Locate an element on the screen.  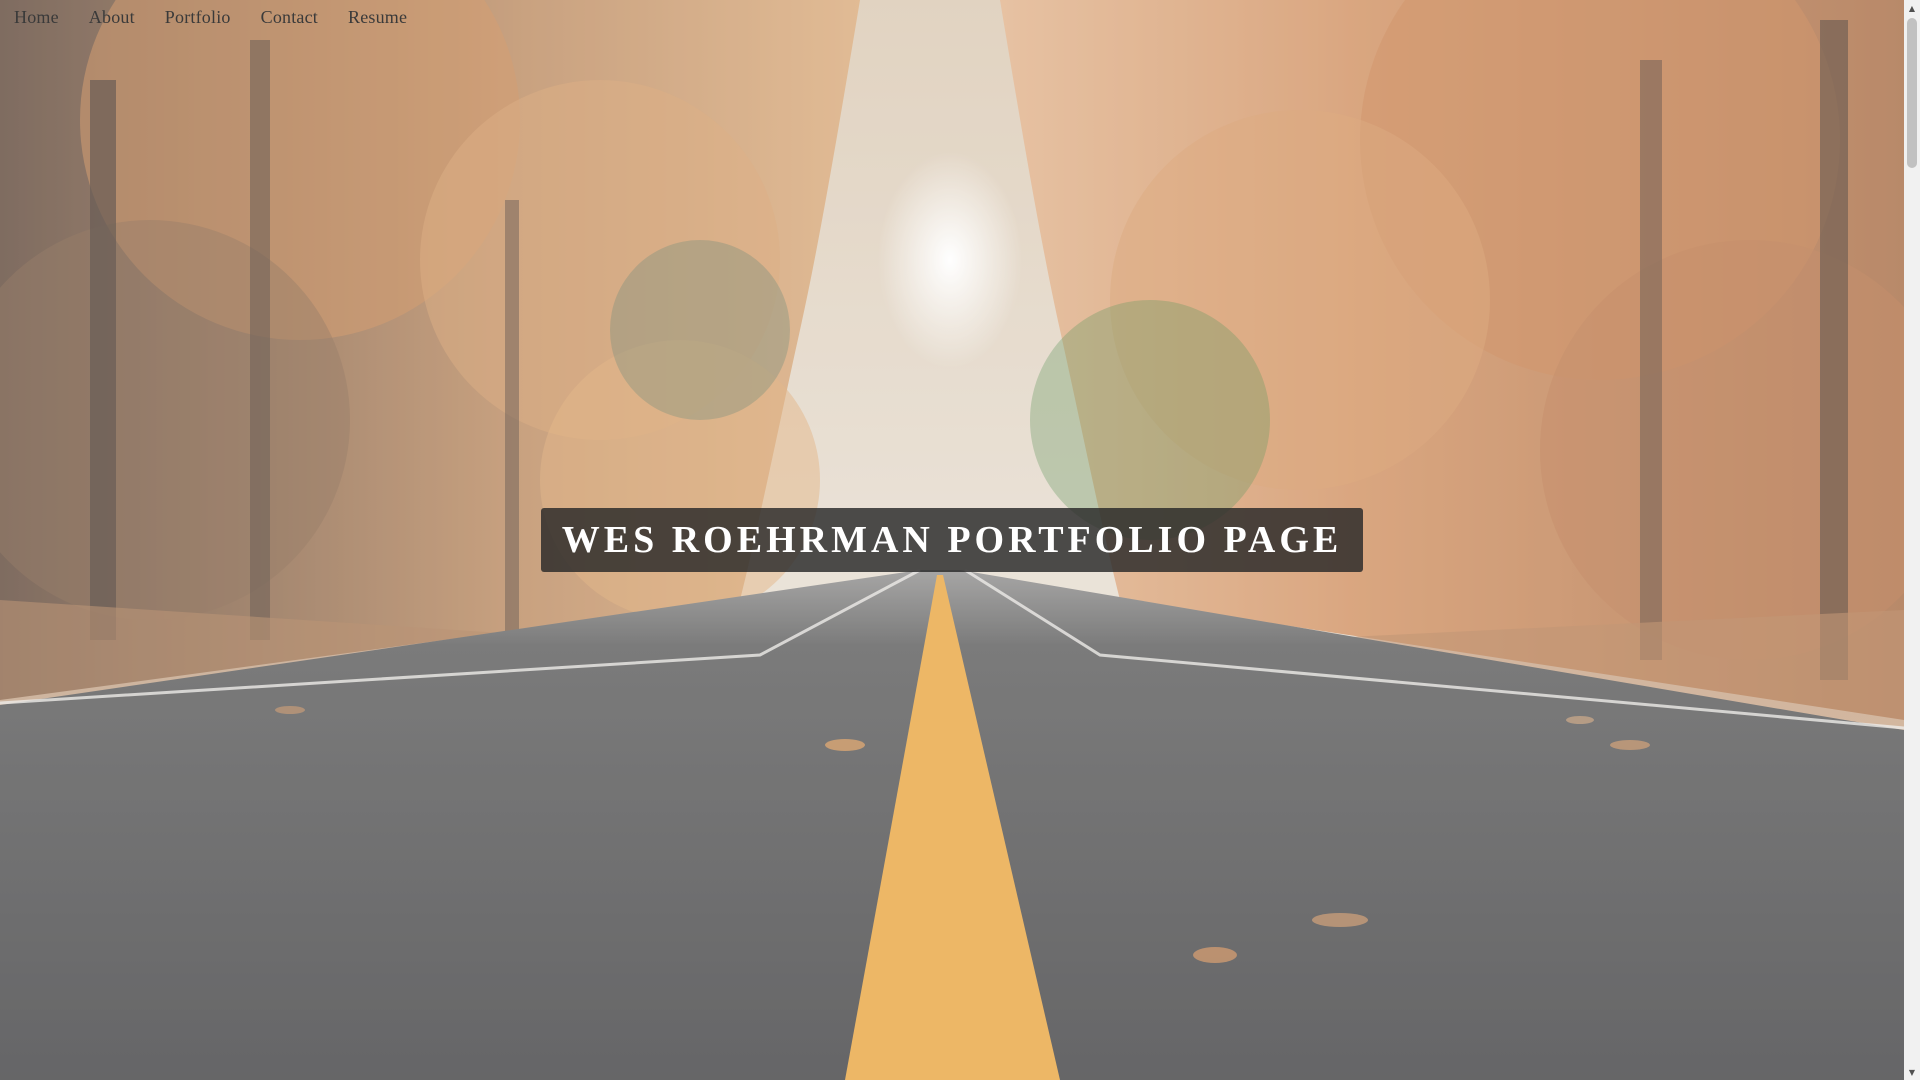
scroll-down-icon: ▼ is located at coordinates (1912, 1072).